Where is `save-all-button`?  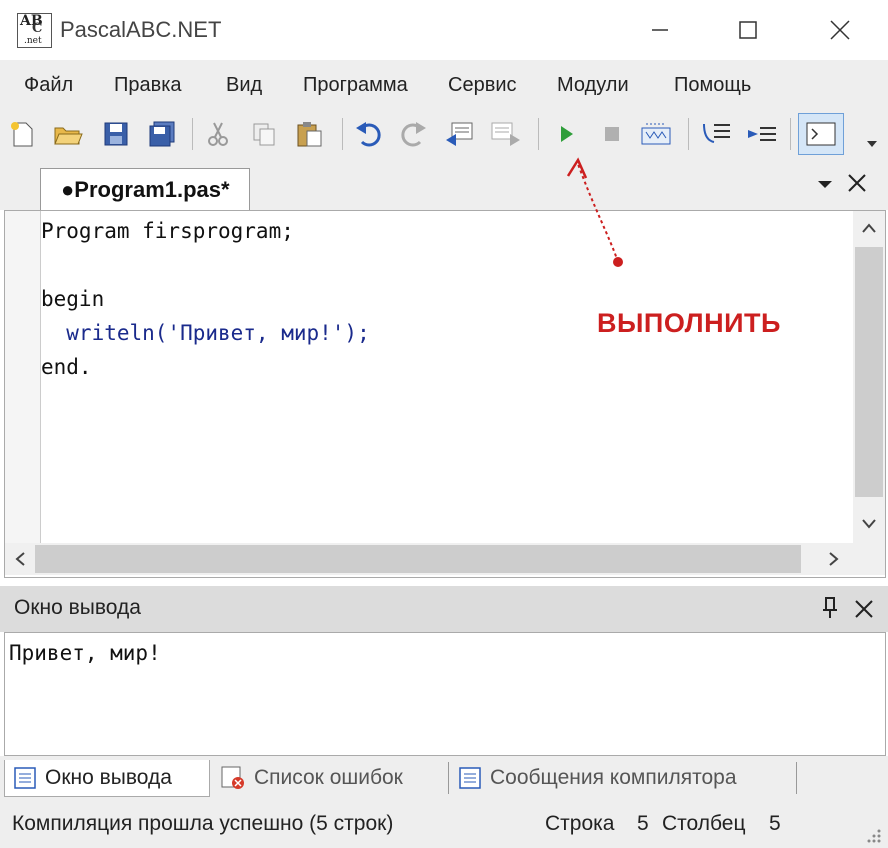
save-all-button is located at coordinates (162, 134).